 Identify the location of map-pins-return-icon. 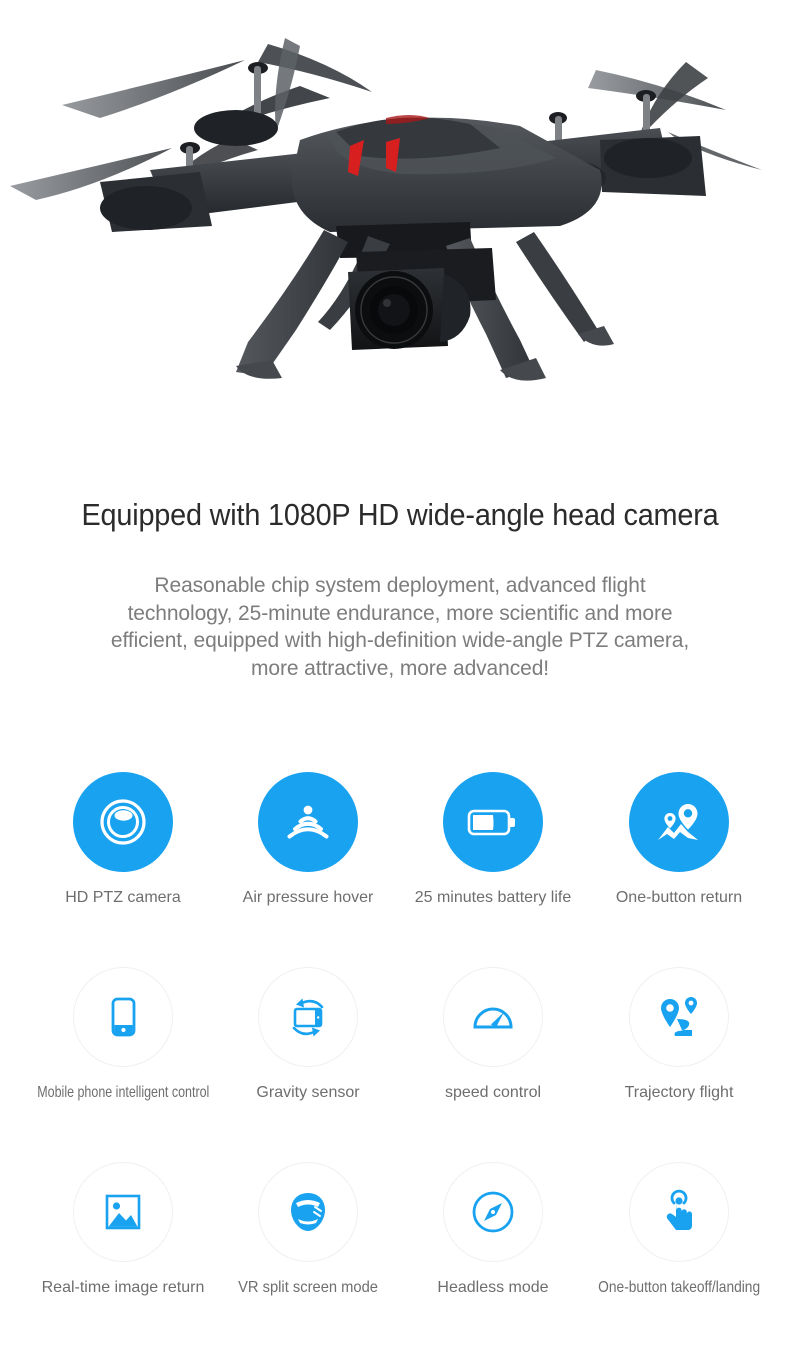
(679, 822).